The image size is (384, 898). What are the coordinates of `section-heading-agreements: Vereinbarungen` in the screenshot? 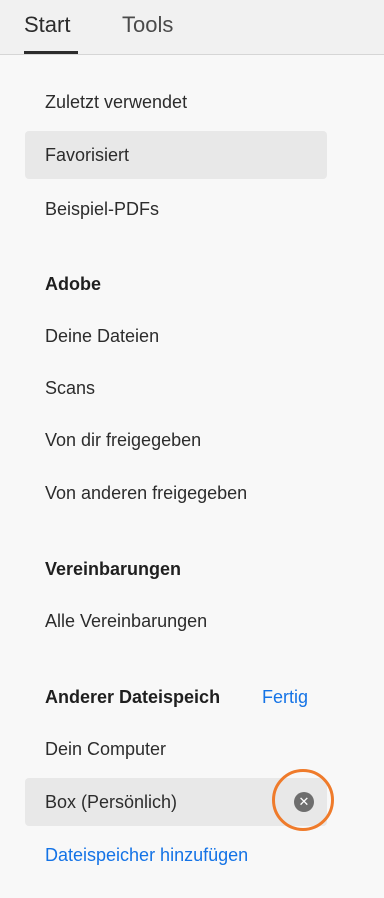 It's located at (113, 569).